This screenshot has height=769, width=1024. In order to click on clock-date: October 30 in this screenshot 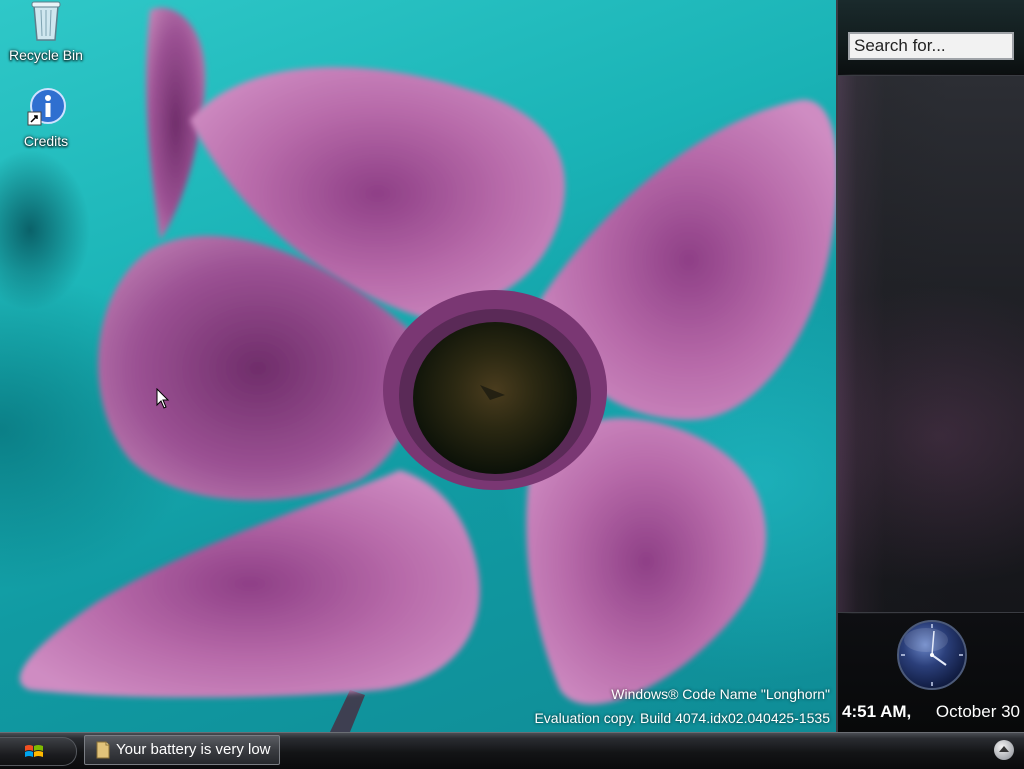, I will do `click(977, 711)`.